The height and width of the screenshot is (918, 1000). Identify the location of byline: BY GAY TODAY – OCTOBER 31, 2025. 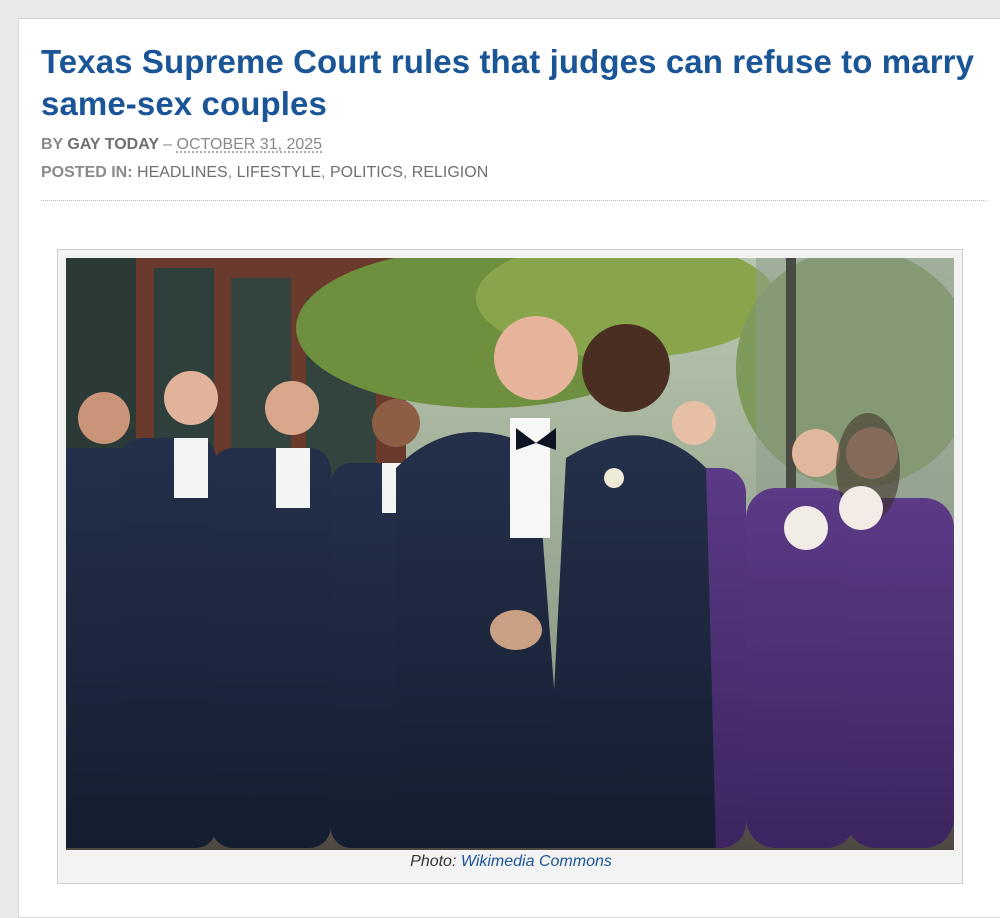
(516, 145).